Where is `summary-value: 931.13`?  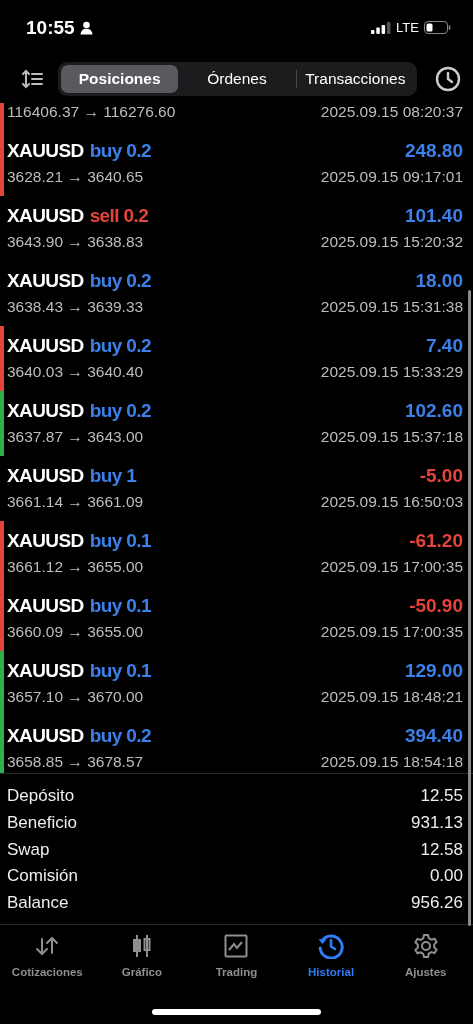
summary-value: 931.13 is located at coordinates (437, 822).